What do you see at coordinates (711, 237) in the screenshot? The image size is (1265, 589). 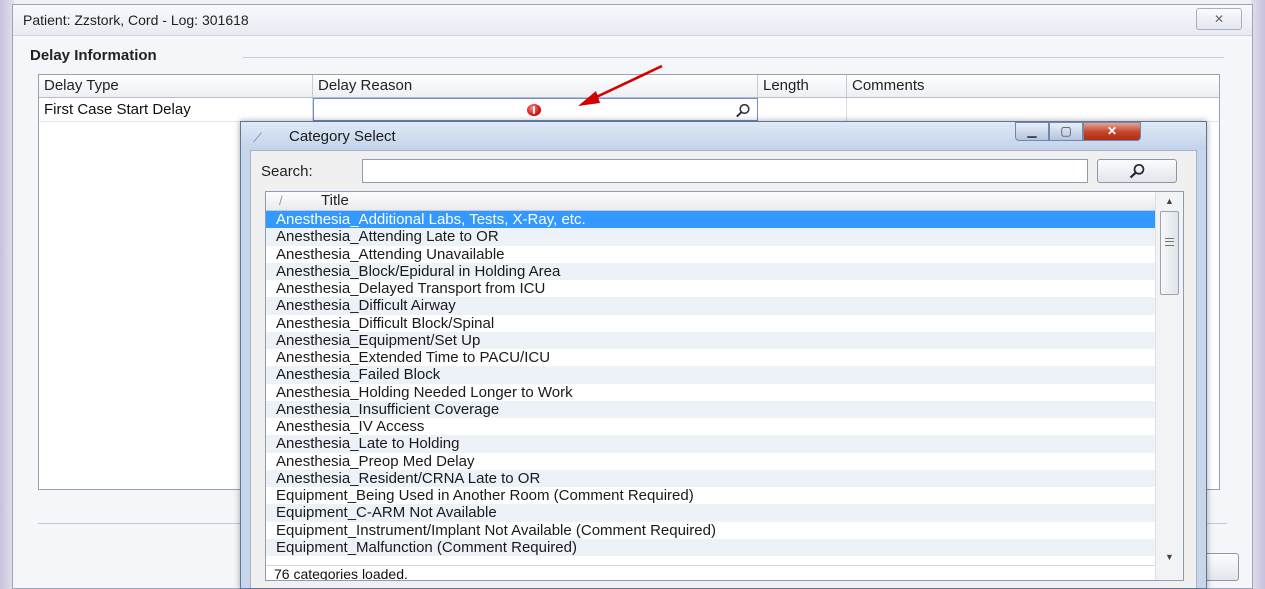 I see `list-item: Anesthesia_Attending Late to OR` at bounding box center [711, 237].